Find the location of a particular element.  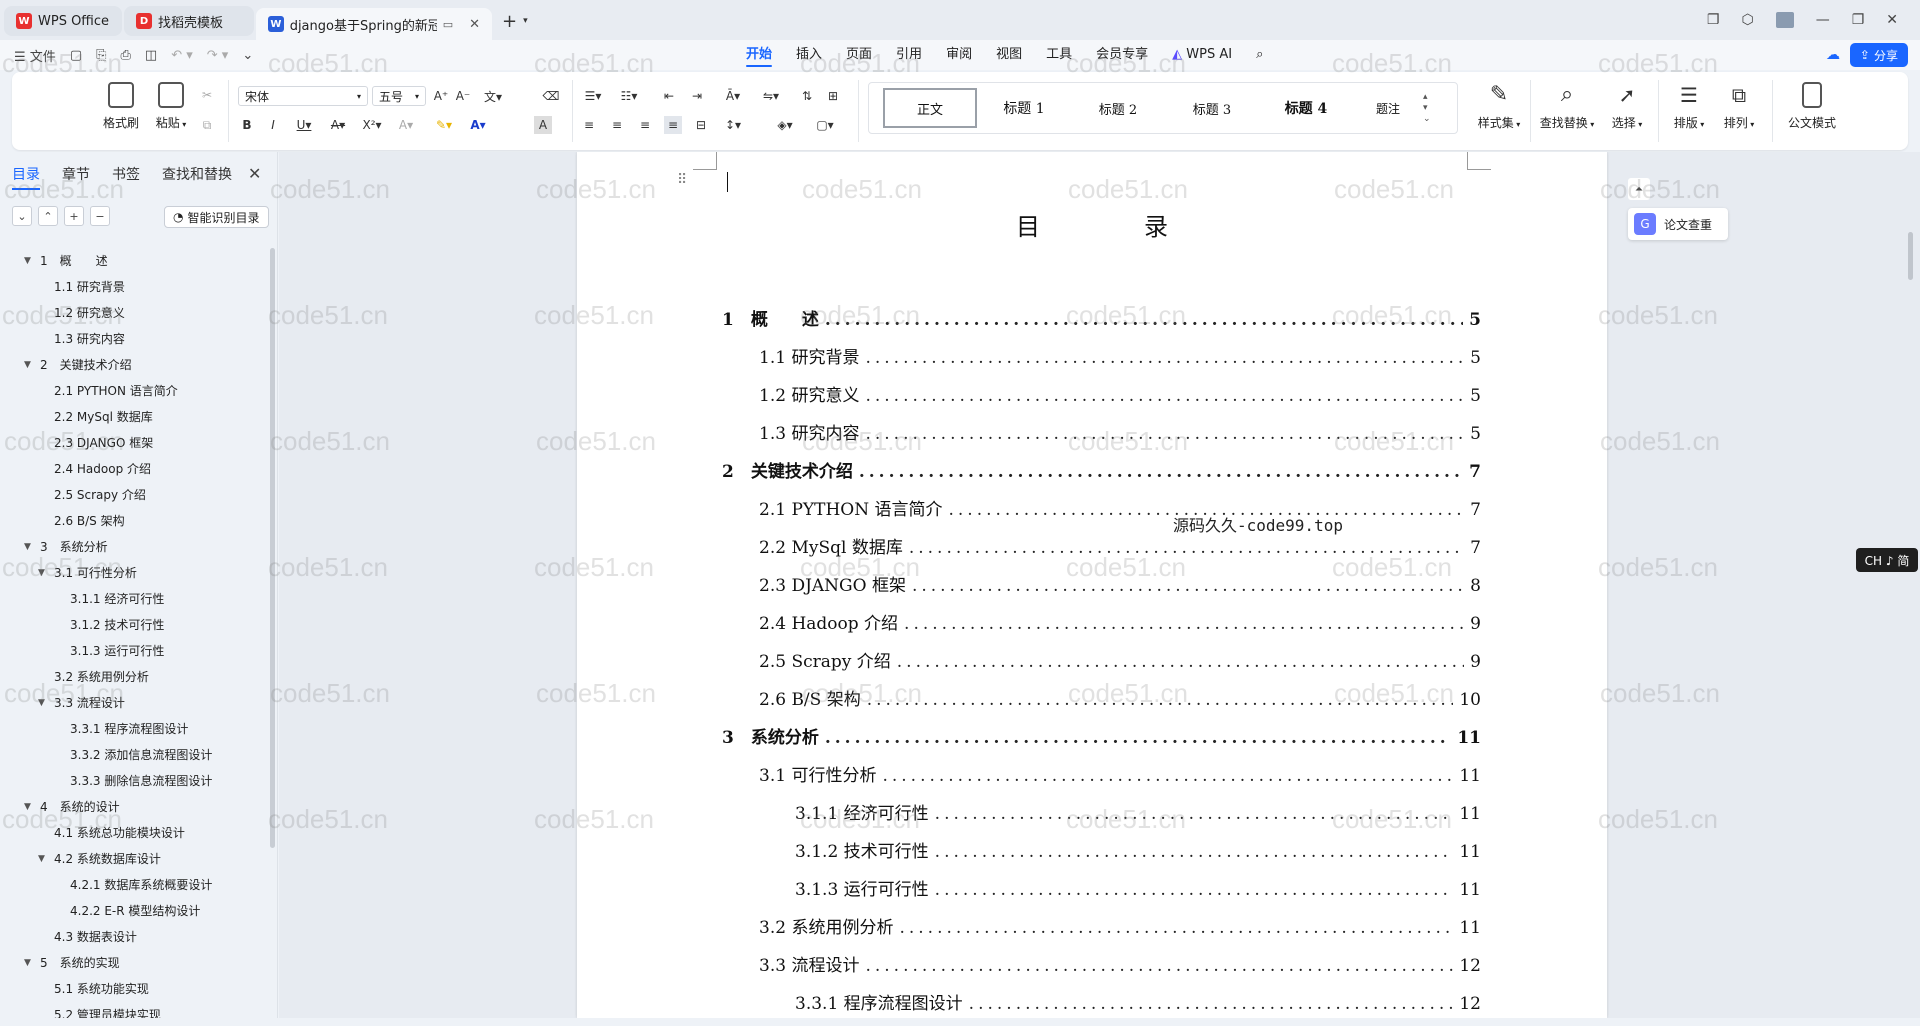

align-right-icon: ≡ is located at coordinates (645, 125).